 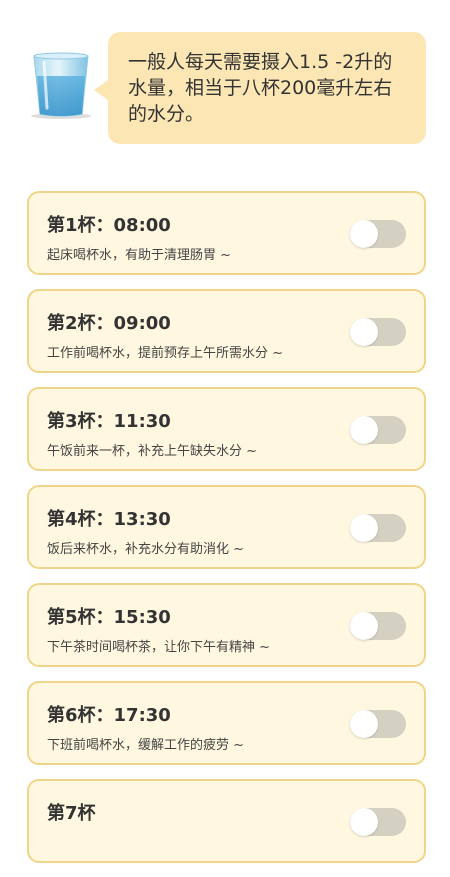 I want to click on cup-title: 第3杯：11:30, so click(x=109, y=421).